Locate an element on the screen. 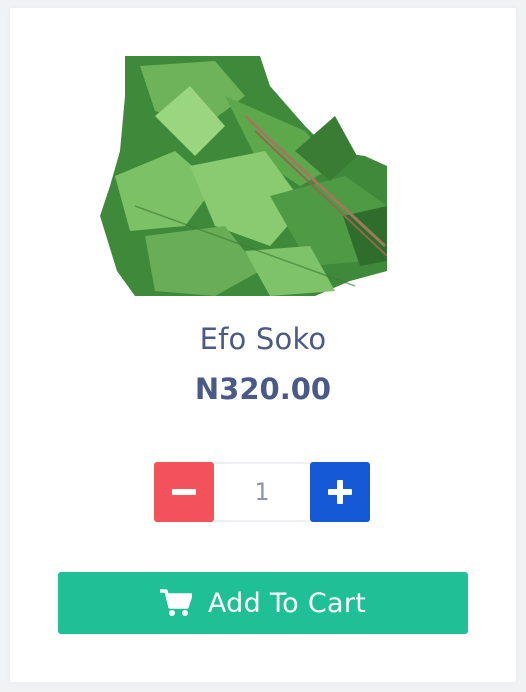  shopping-cart-icon is located at coordinates (175, 602).